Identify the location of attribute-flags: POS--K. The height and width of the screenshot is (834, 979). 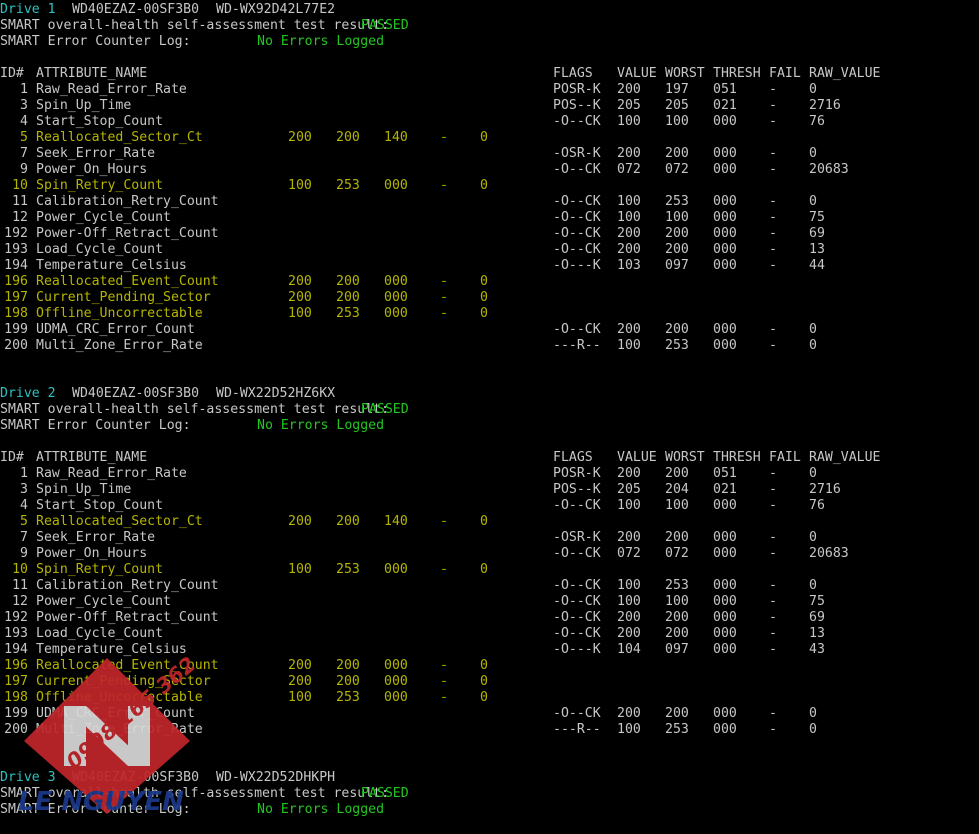
(577, 105).